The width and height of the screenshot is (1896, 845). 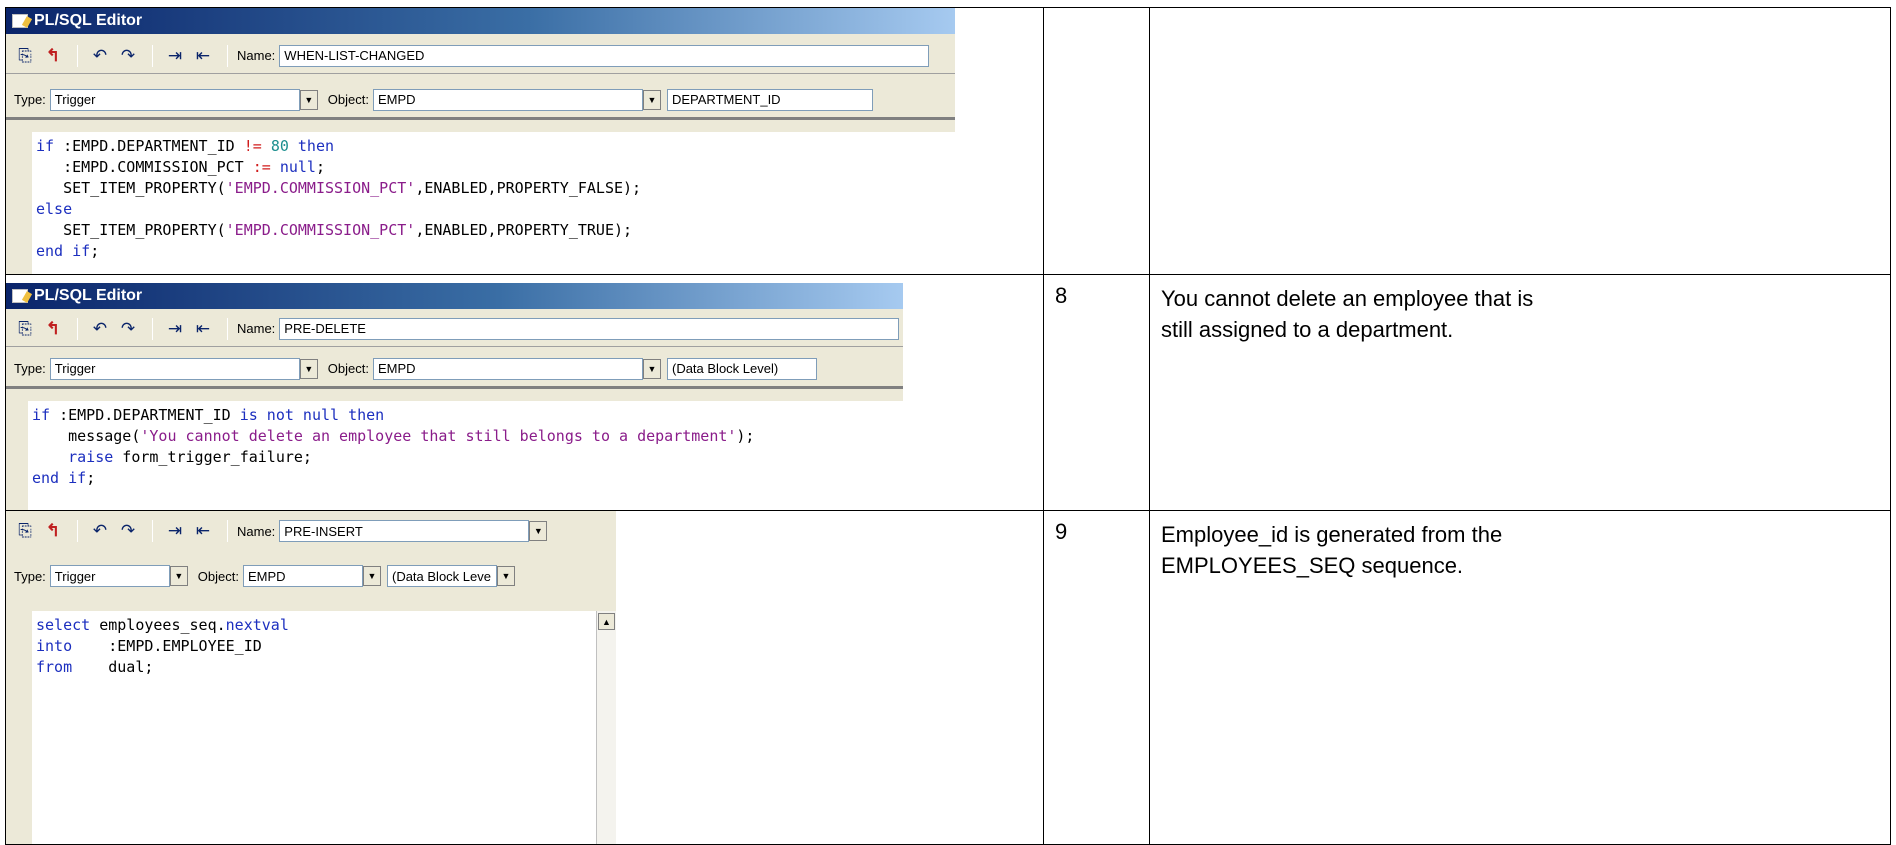 I want to click on step-number: 8, so click(x=1061, y=295).